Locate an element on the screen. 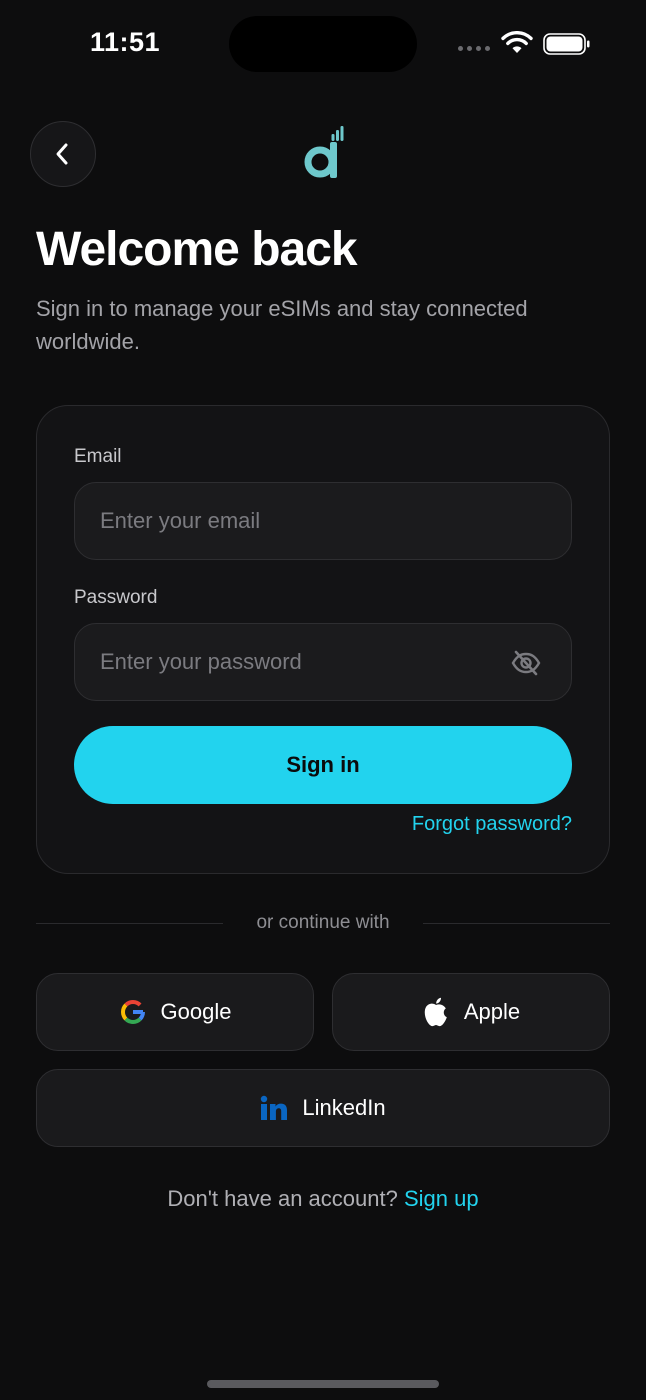  cellular-signal-icon is located at coordinates (474, 48).